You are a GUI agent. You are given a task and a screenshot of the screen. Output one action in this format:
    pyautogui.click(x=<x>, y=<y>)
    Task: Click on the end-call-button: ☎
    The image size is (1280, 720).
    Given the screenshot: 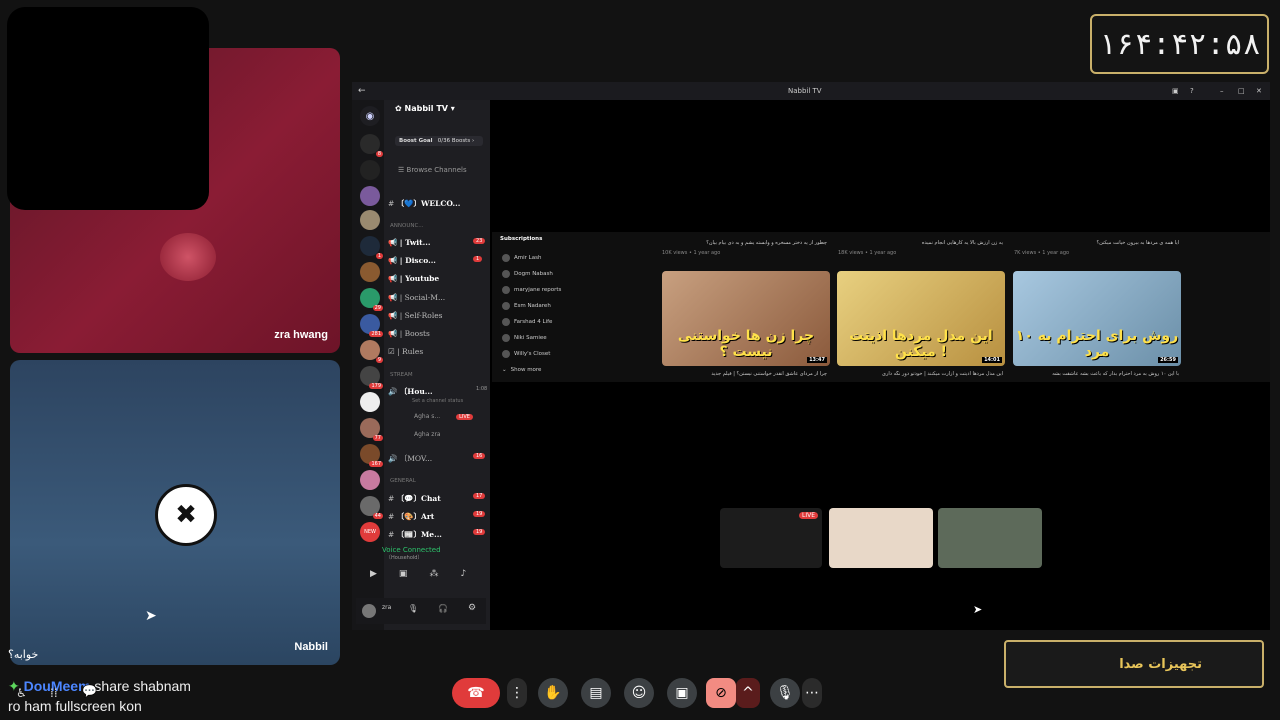 What is the action you would take?
    pyautogui.click(x=476, y=693)
    